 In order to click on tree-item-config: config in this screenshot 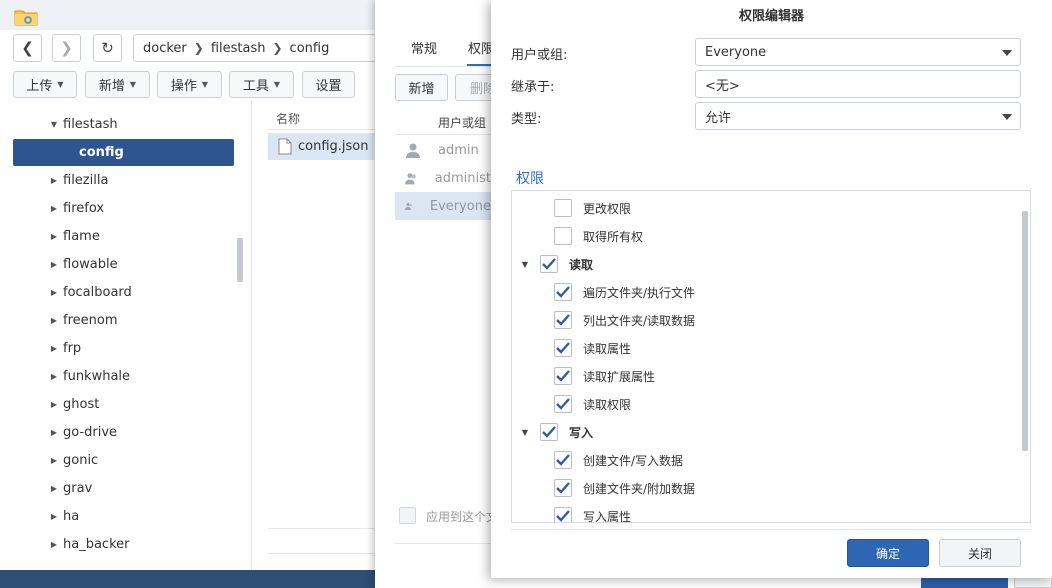, I will do `click(123, 152)`.